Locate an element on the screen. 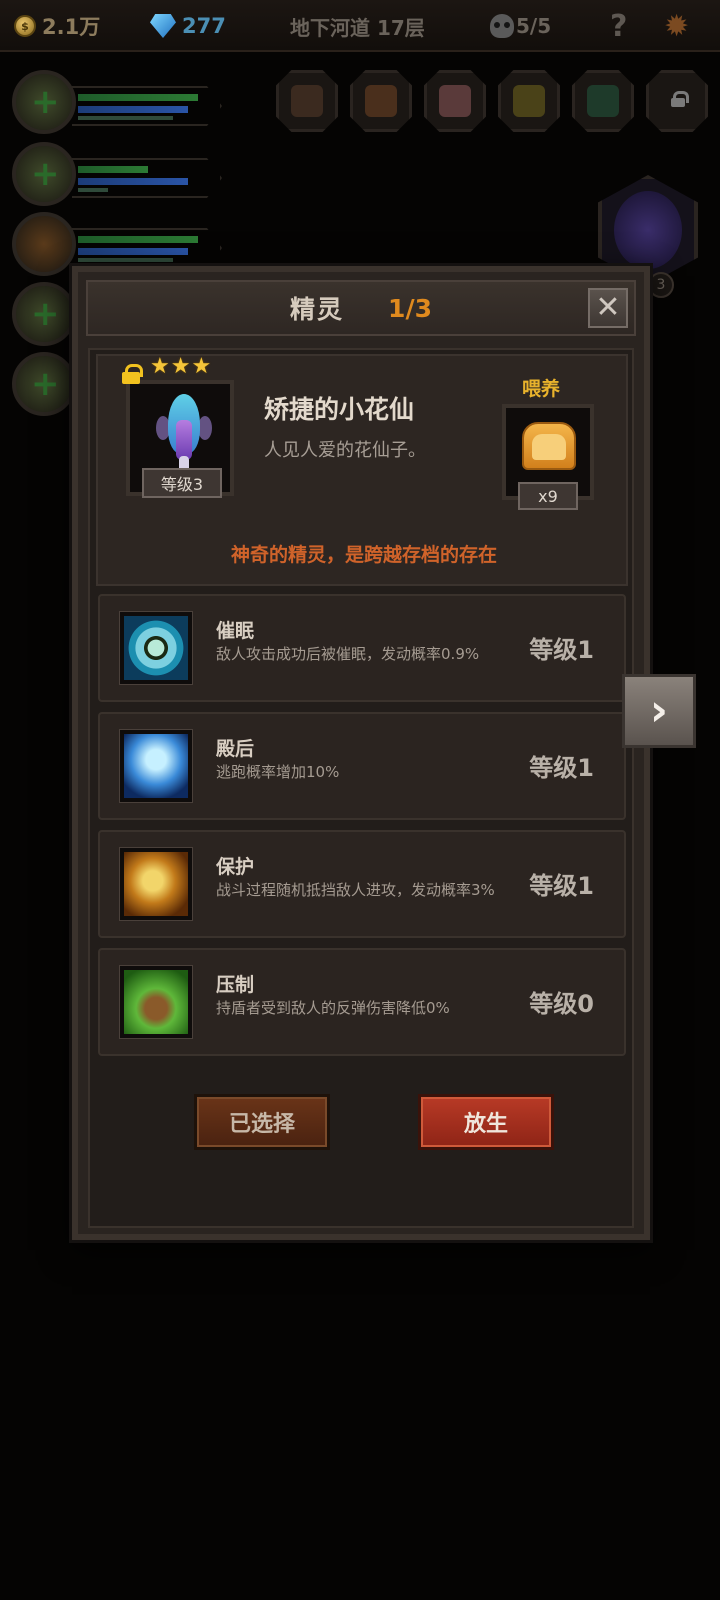 The width and height of the screenshot is (720, 1600). gem-counter: 277 is located at coordinates (188, 26).